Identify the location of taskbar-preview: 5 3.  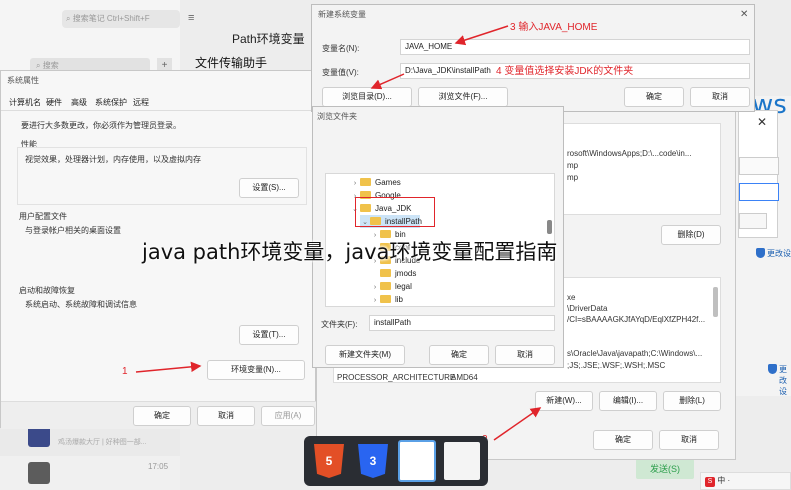
(396, 461).